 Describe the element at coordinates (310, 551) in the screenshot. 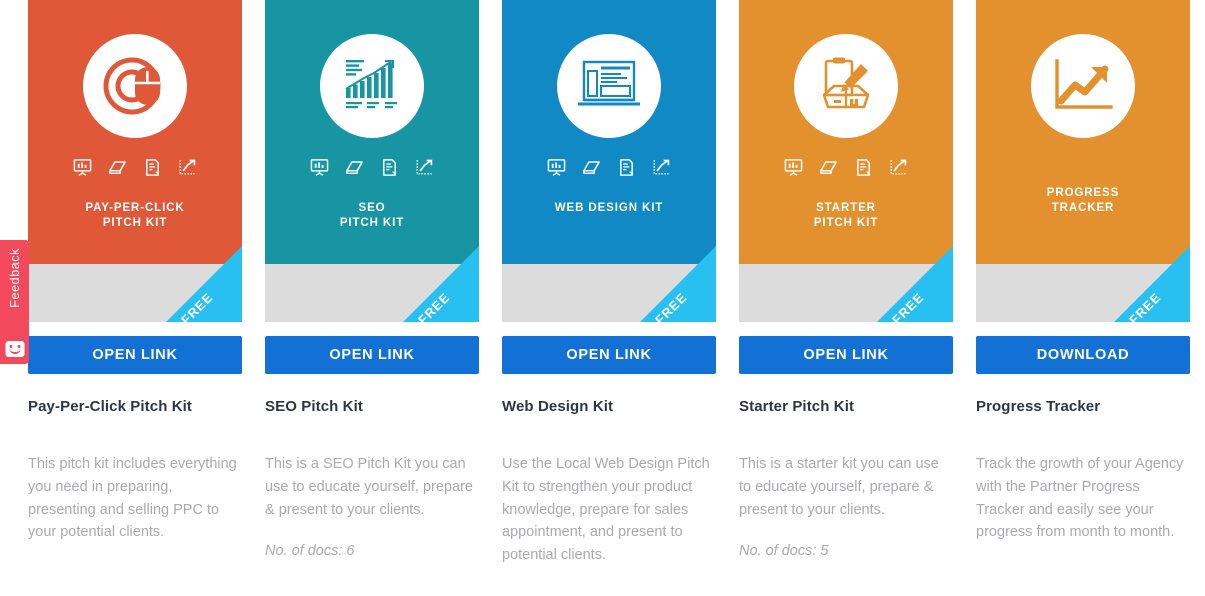

I see `card-doc-count: No. of docs: 6` at that location.